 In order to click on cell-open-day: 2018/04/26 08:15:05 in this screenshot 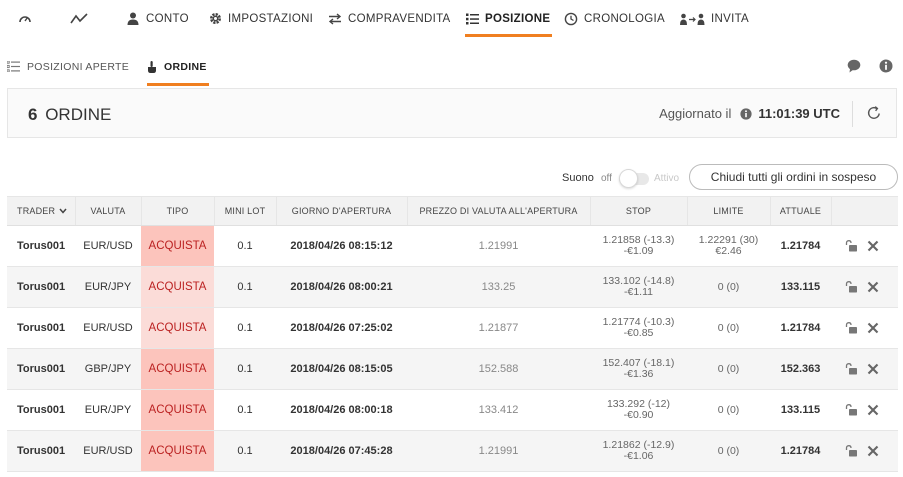, I will do `click(341, 369)`.